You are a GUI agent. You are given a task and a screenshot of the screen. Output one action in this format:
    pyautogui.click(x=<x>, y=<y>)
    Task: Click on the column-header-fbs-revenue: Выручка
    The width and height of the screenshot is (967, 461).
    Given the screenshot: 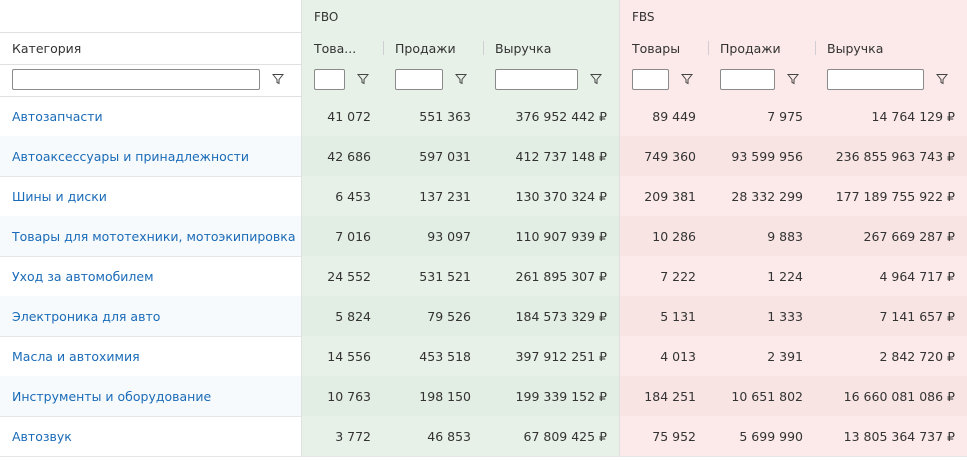 What is the action you would take?
    pyautogui.click(x=891, y=48)
    